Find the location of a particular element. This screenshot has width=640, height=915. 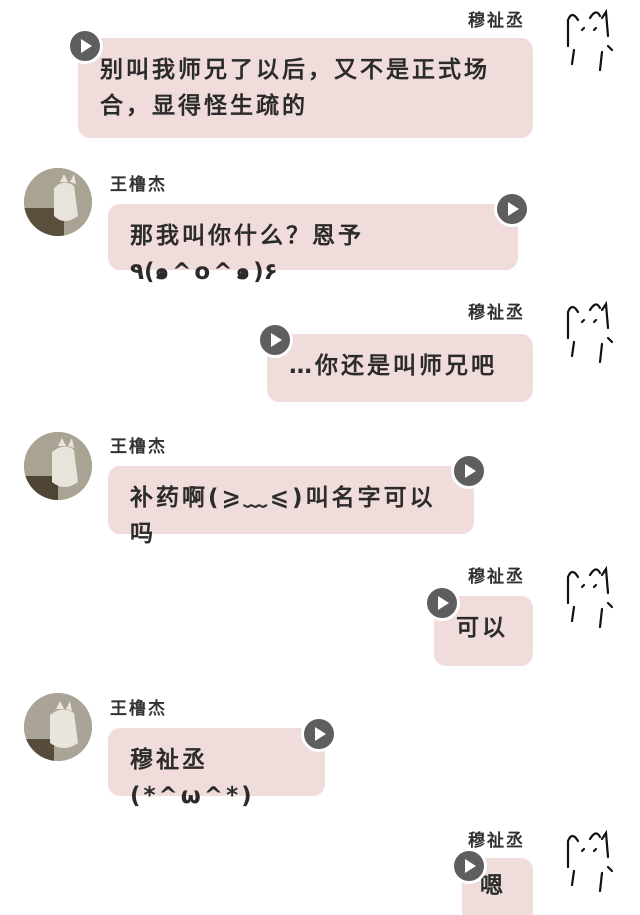

message-text-line: 别叫我师兄了以后，又不是正式场 is located at coordinates (295, 70).